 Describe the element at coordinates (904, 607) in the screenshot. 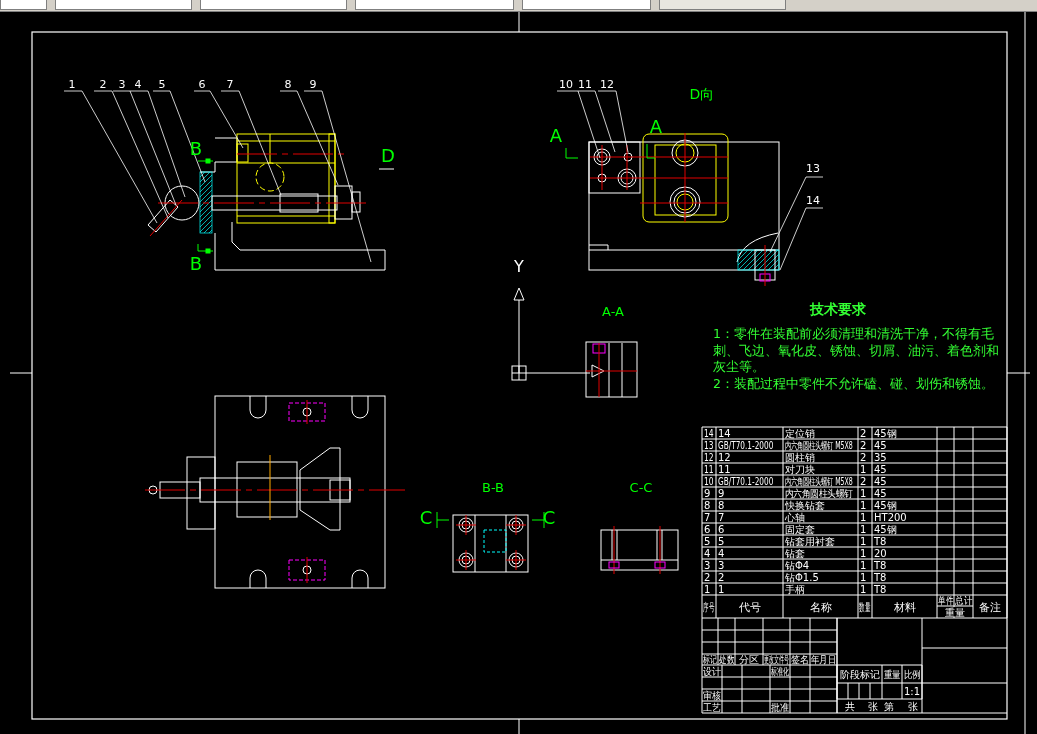

I see `column-header: 材料` at that location.